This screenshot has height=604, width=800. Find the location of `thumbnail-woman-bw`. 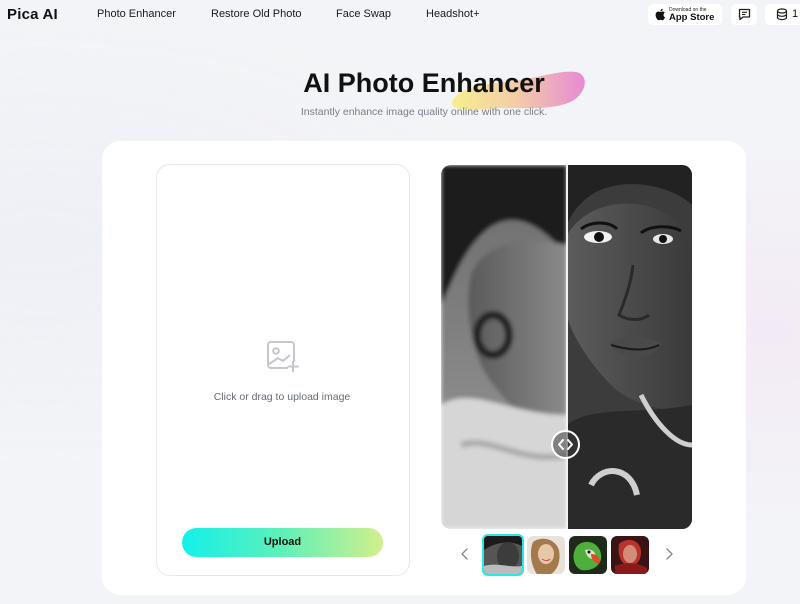

thumbnail-woman-bw is located at coordinates (503, 555).